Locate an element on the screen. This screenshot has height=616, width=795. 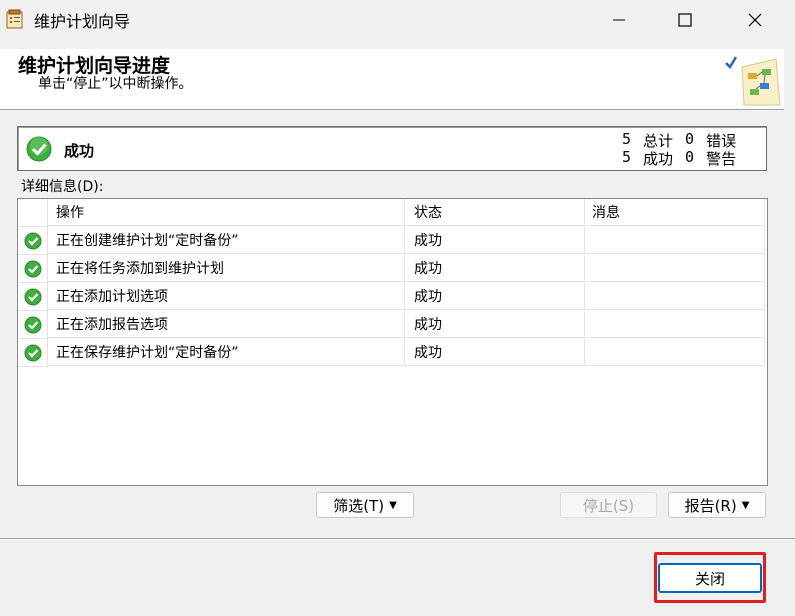
summary-status: 成功 is located at coordinates (79, 151).